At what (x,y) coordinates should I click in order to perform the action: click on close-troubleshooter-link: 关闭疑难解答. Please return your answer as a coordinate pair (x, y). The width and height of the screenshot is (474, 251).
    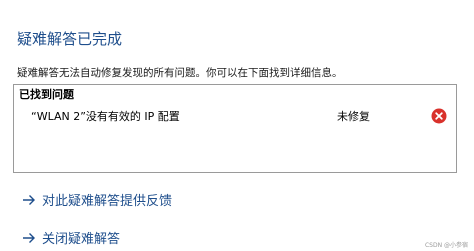
    Looking at the image, I should click on (71, 240).